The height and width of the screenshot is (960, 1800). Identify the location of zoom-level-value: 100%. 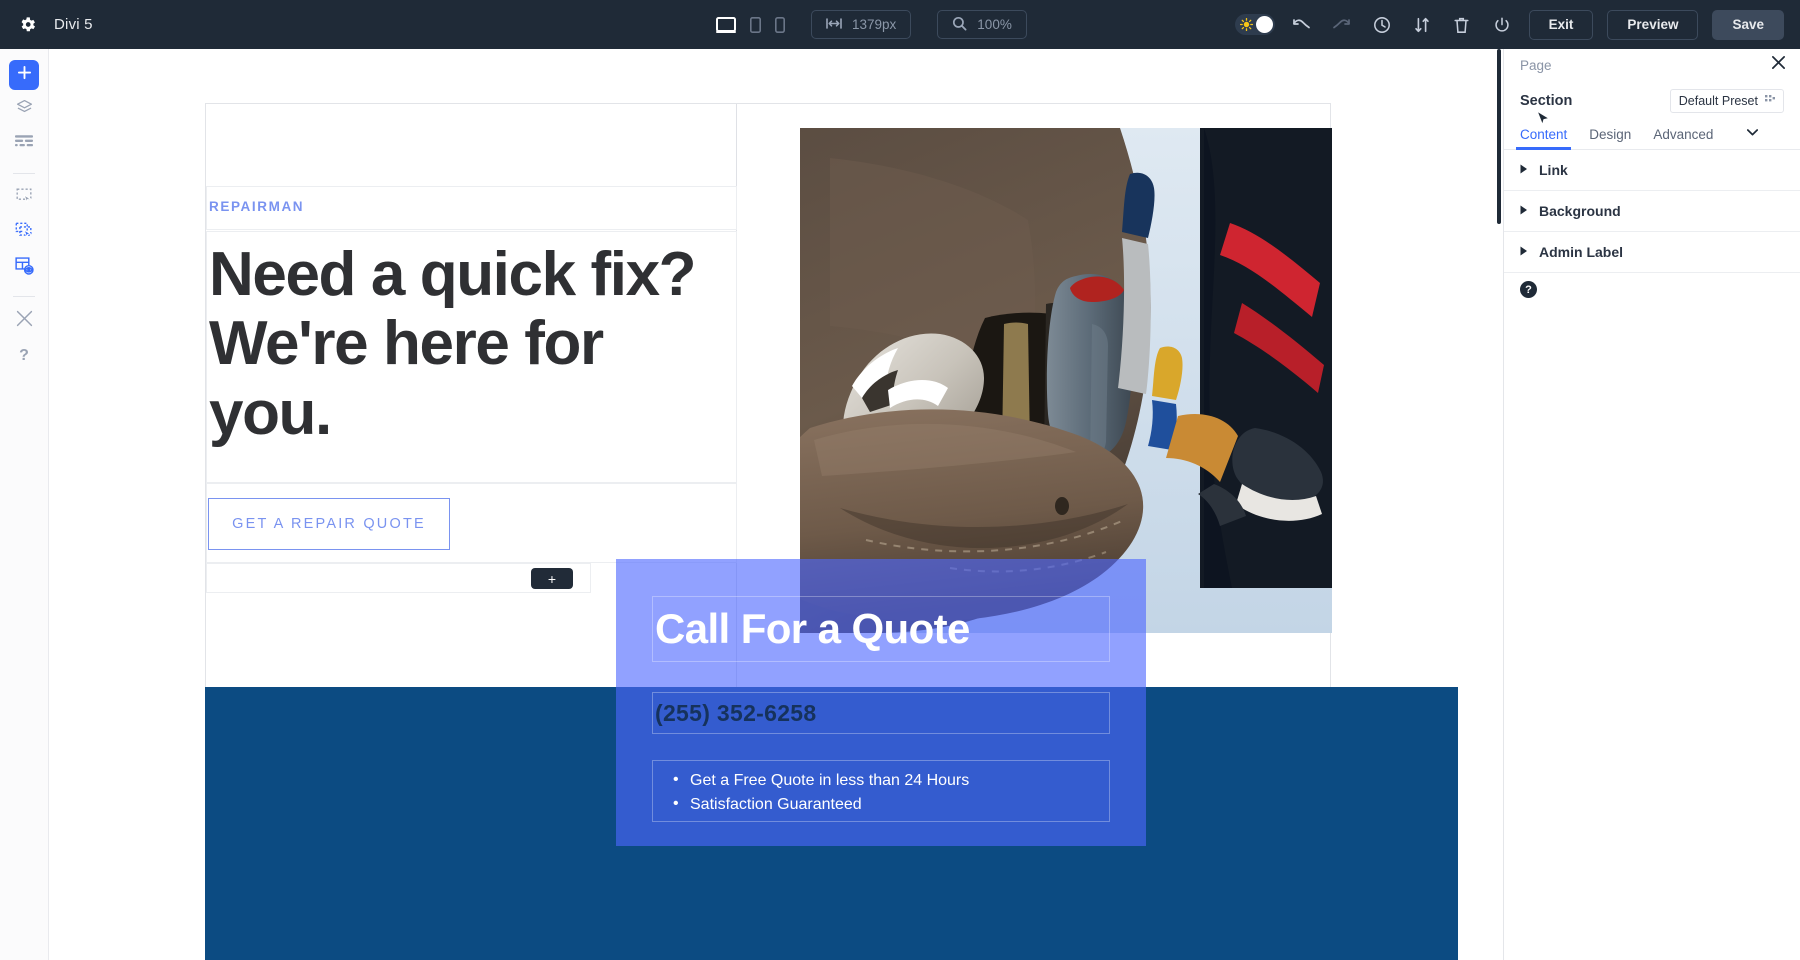
(994, 24).